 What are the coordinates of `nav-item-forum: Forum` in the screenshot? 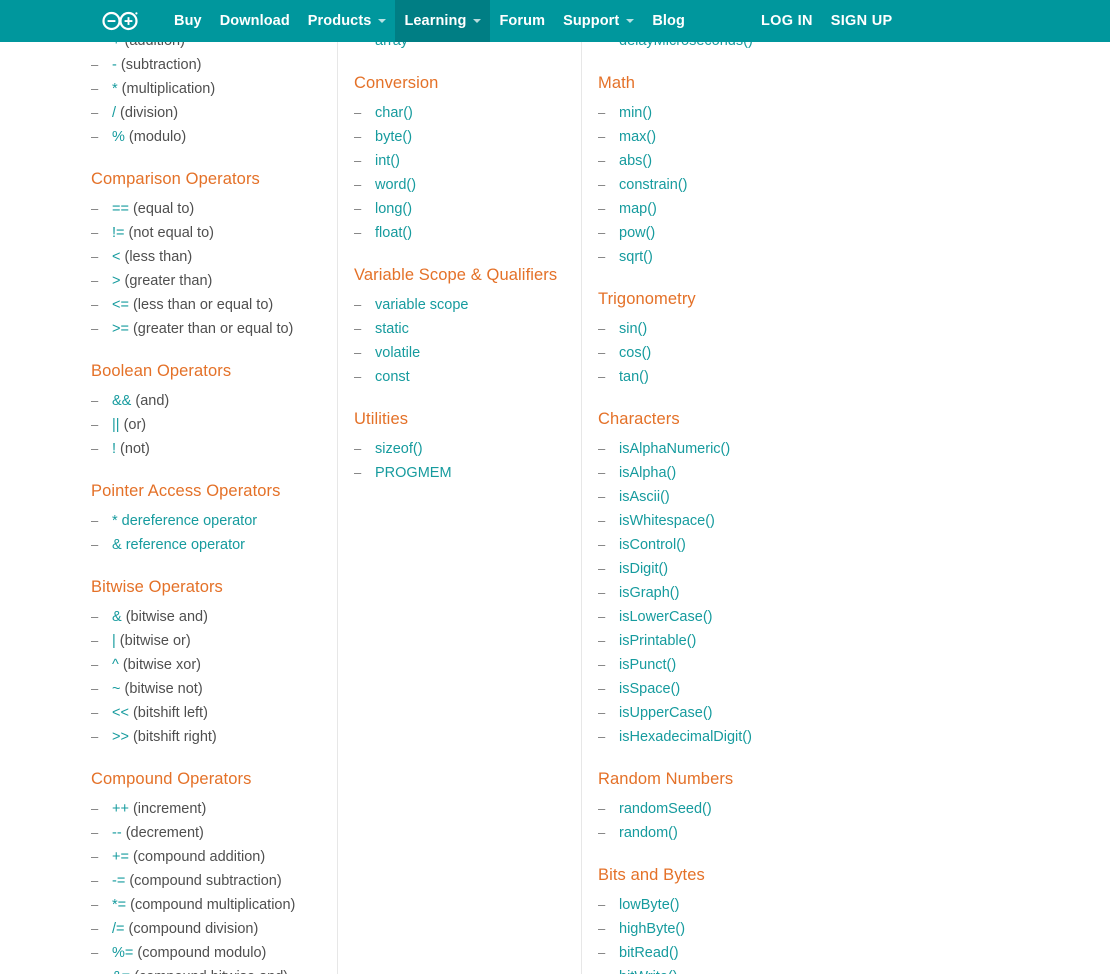 It's located at (522, 21).